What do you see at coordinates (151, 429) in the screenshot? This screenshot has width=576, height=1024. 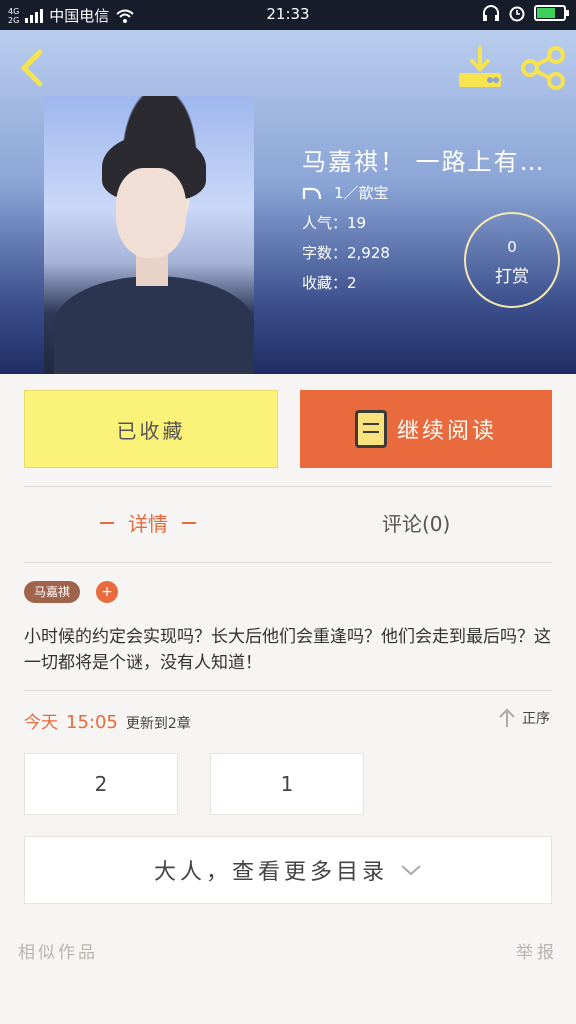 I see `favorited-button: 已收藏` at bounding box center [151, 429].